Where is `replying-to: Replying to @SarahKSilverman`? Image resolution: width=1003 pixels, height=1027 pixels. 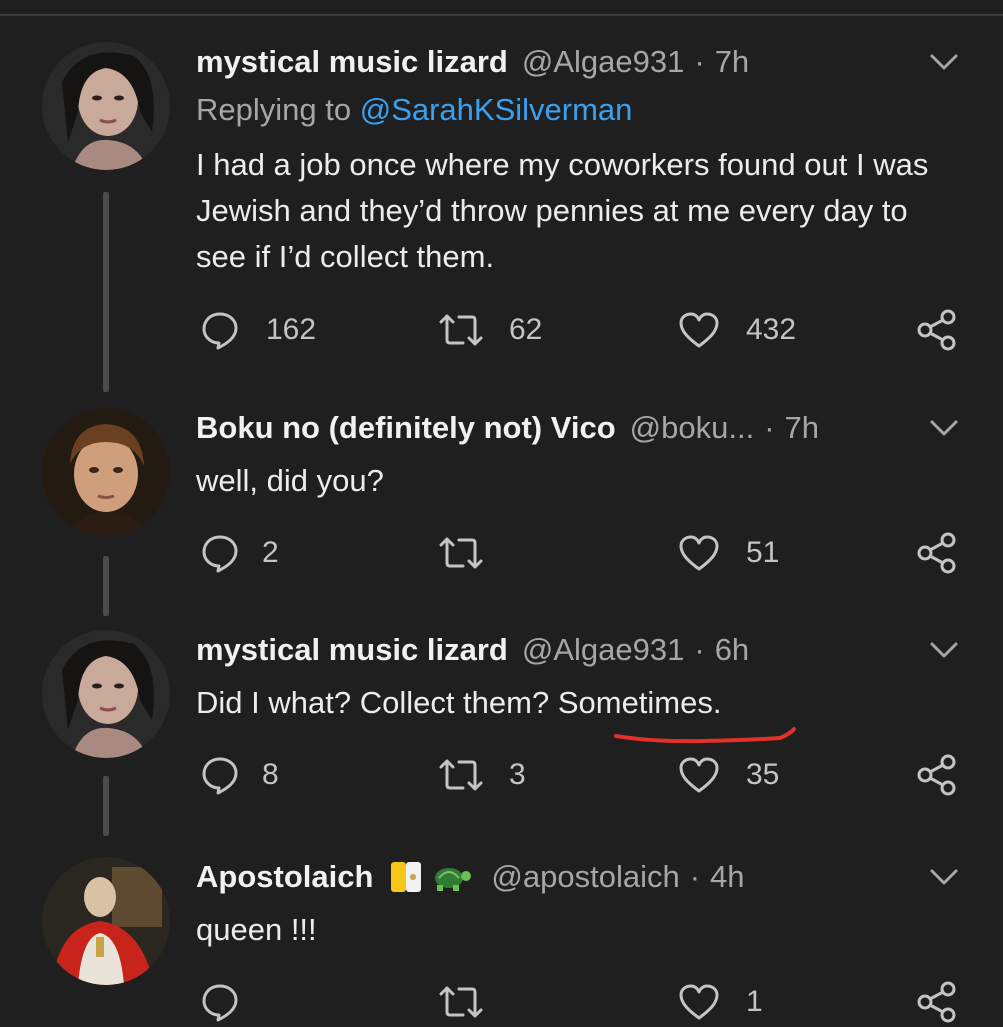 replying-to: Replying to @SarahKSilverman is located at coordinates (414, 110).